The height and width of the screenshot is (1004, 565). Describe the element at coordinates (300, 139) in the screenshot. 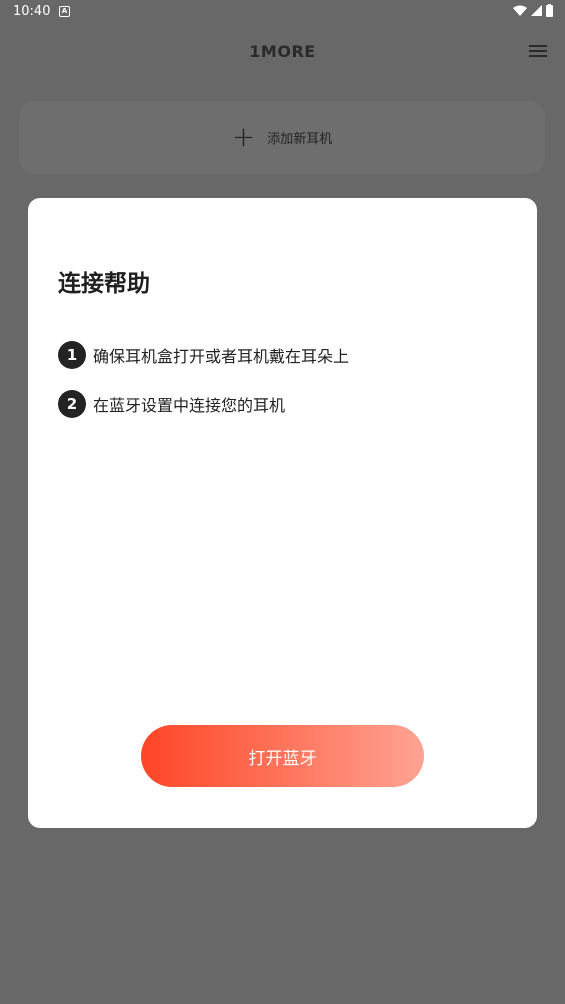

I see `add-headphones-label: 添加新耳机` at that location.